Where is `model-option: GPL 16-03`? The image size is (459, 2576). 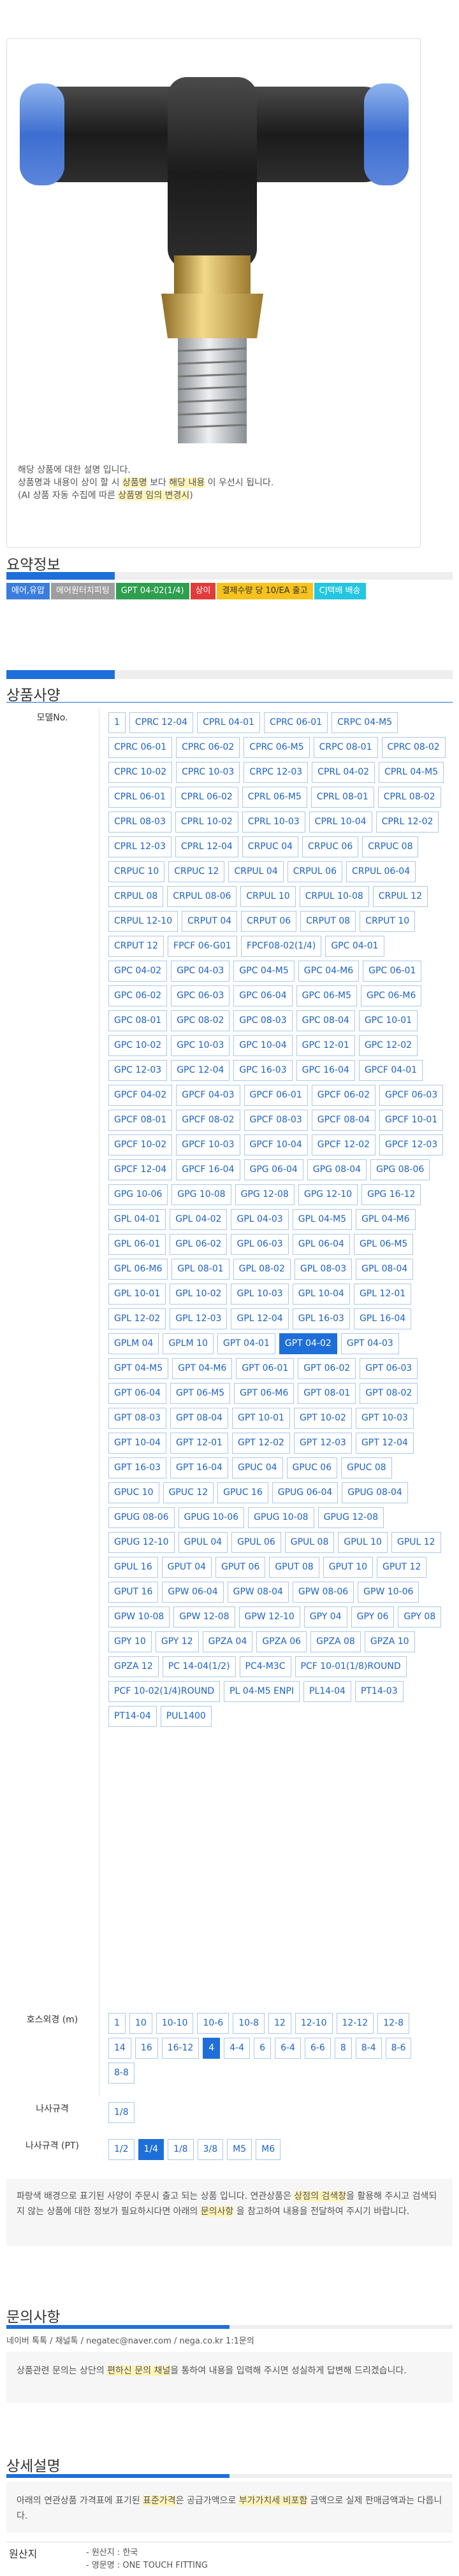 model-option: GPL 16-03 is located at coordinates (321, 1319).